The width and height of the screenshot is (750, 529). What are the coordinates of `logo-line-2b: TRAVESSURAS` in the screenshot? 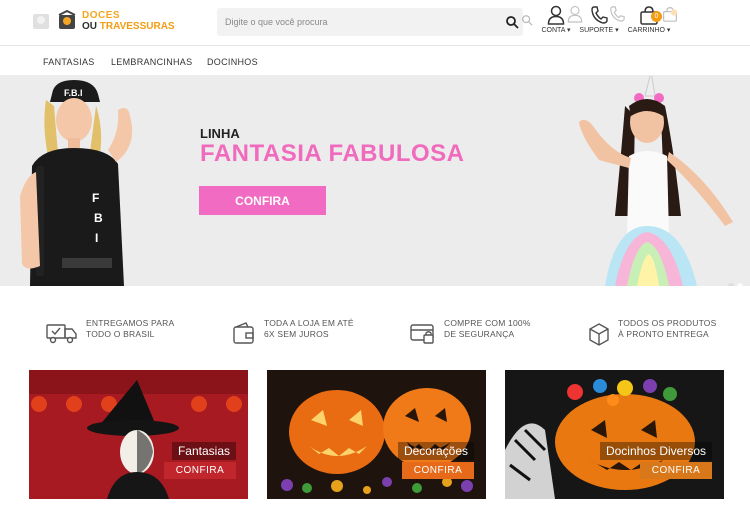 It's located at (137, 26).